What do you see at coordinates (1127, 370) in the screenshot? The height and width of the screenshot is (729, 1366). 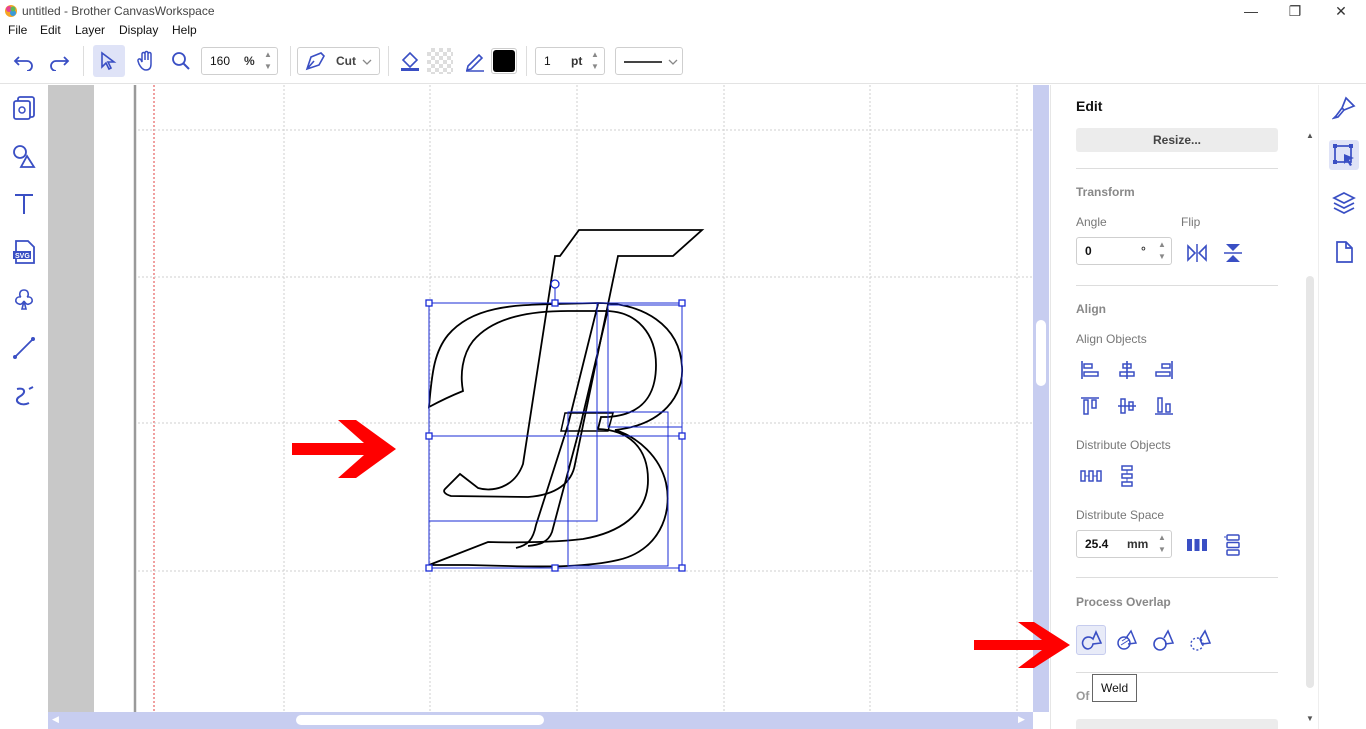 I see `align-center-button` at bounding box center [1127, 370].